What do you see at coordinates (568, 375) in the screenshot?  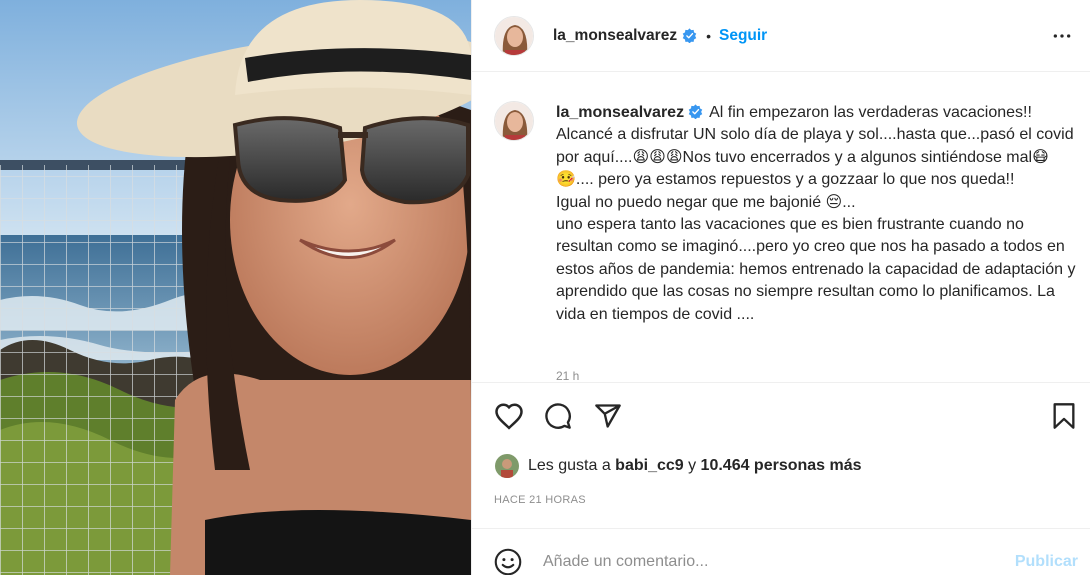 I see `caption-time: 21 h` at bounding box center [568, 375].